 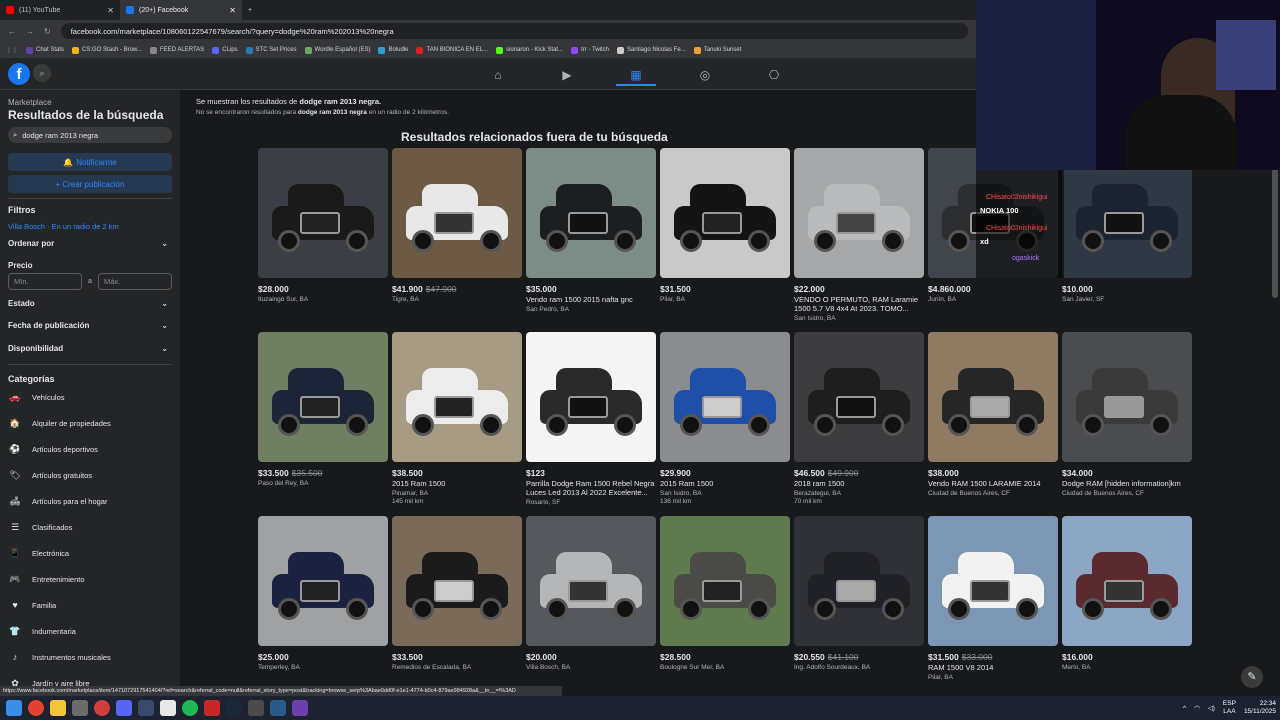 I want to click on facebook-logo-icon: f, so click(x=19, y=74).